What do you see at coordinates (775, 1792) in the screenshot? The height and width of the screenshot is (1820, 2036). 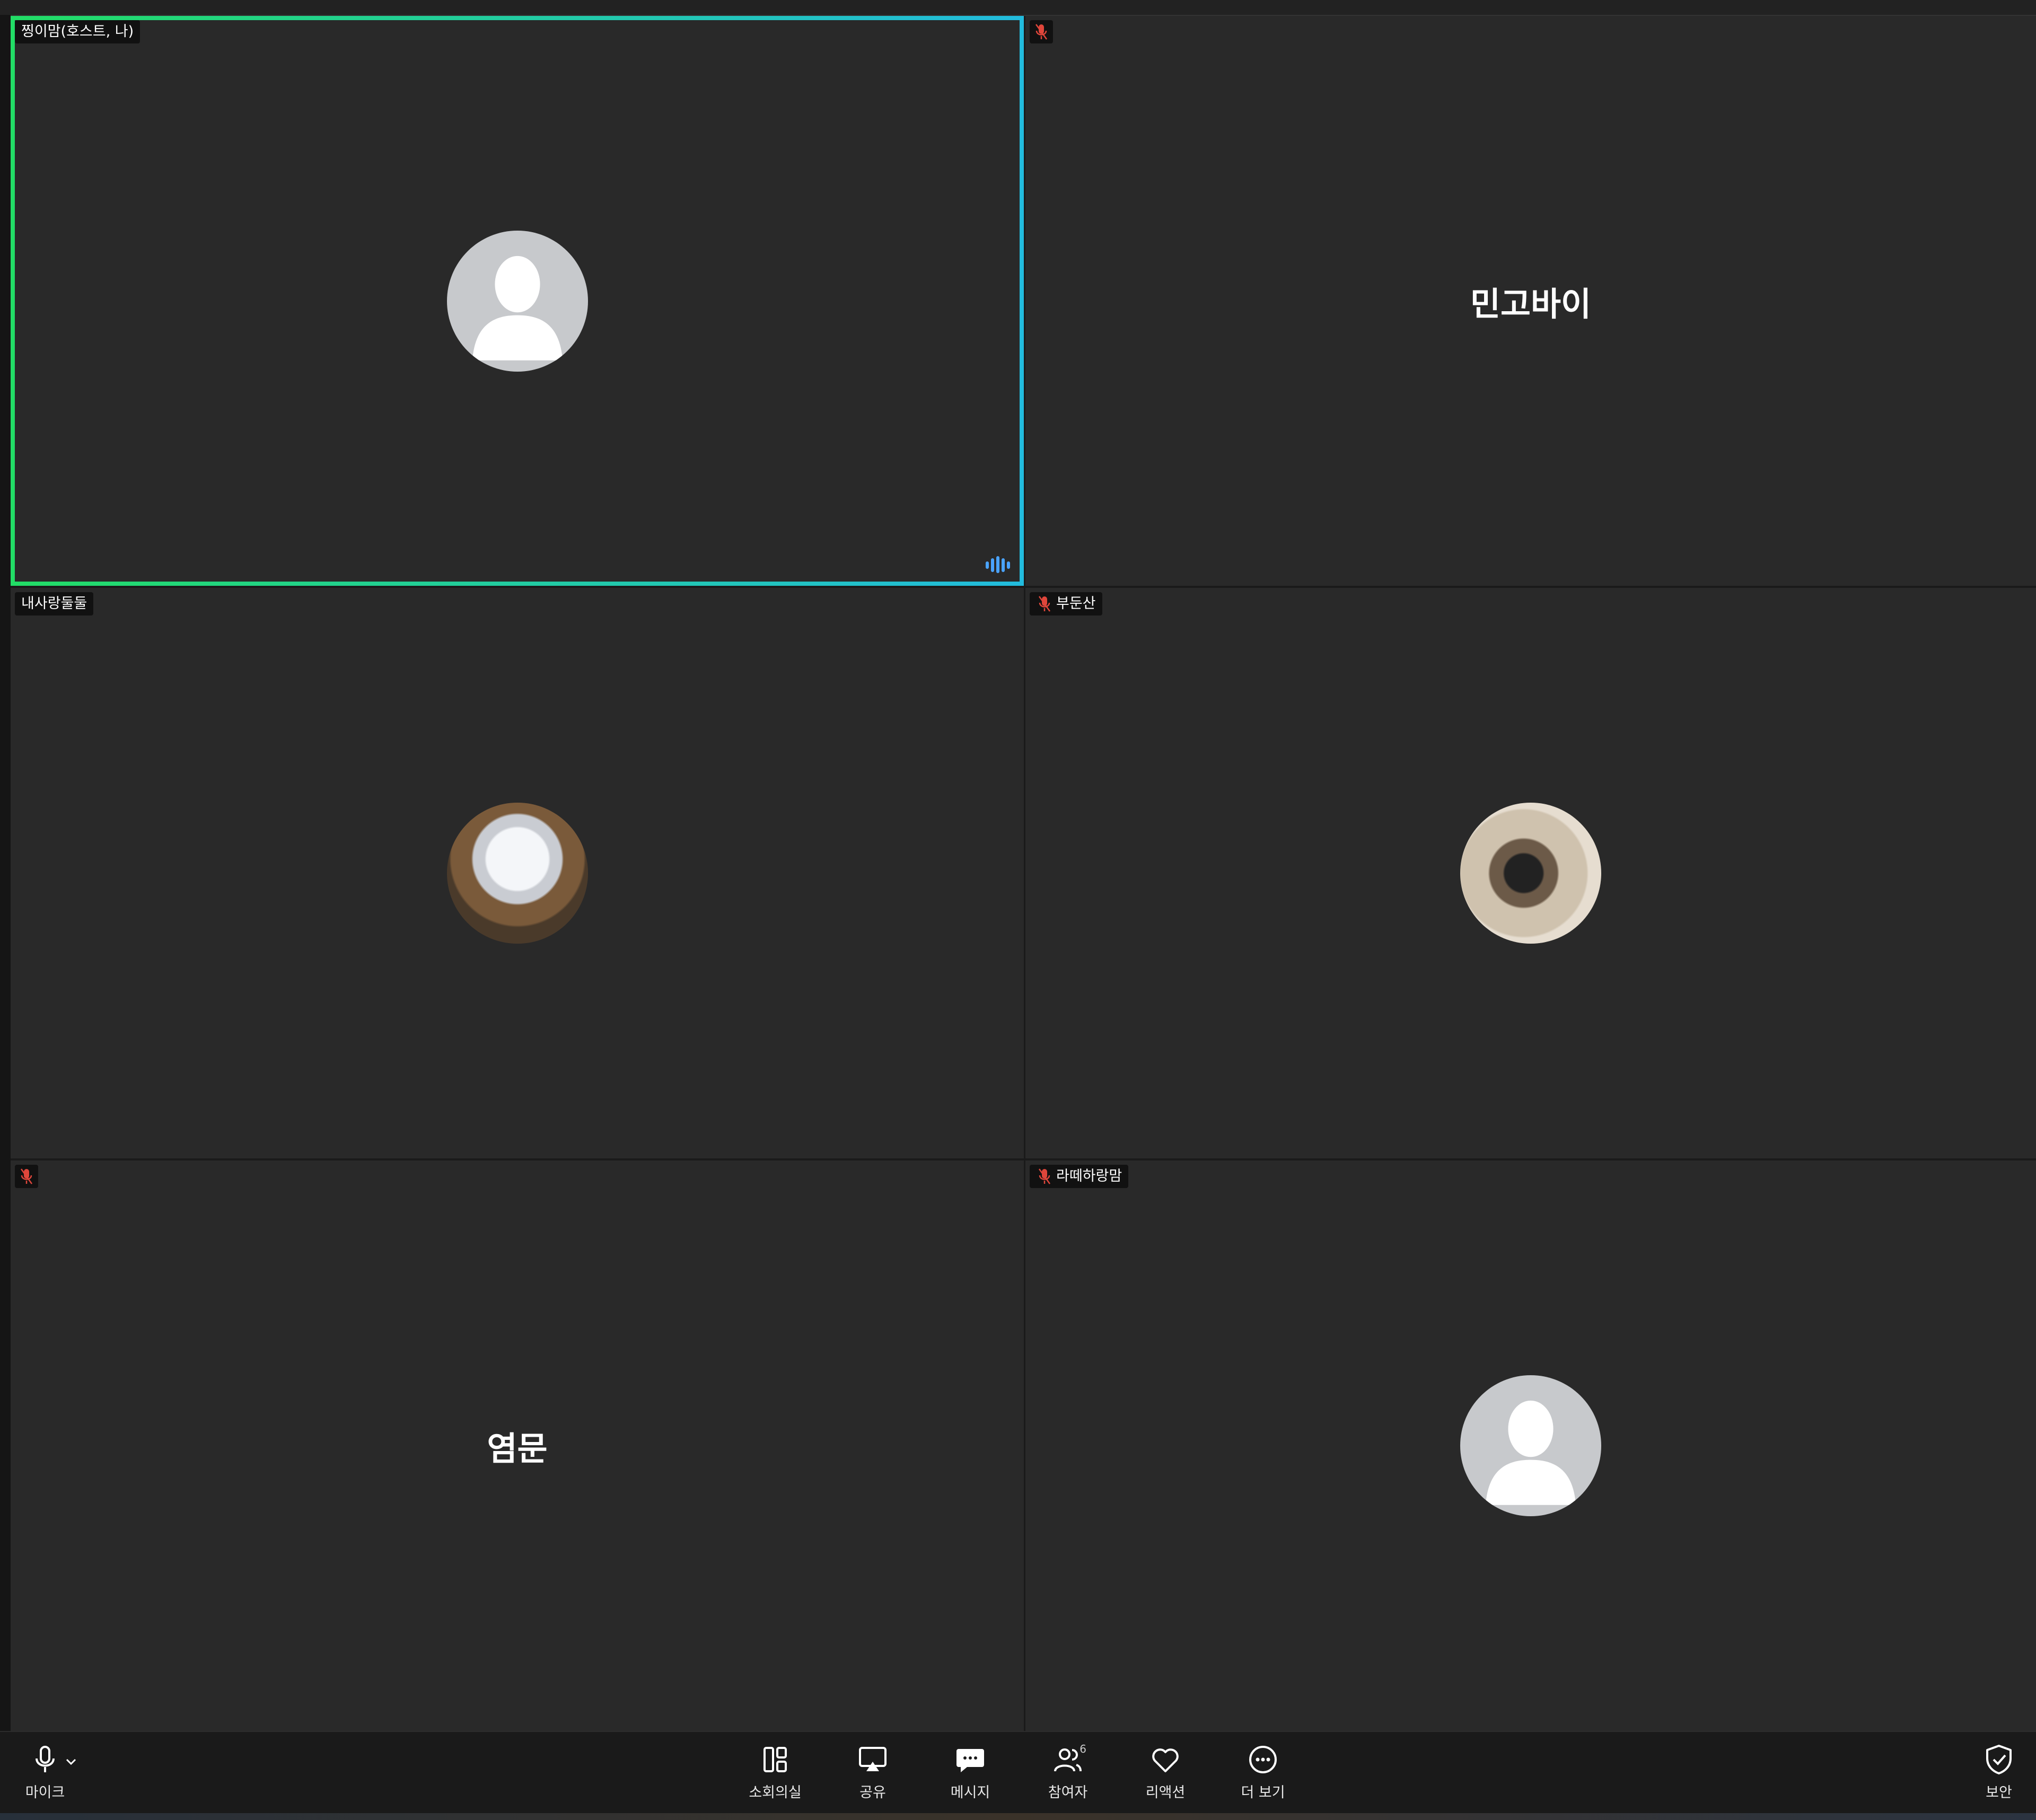 I see `breakout-rooms-label: 소회의실` at bounding box center [775, 1792].